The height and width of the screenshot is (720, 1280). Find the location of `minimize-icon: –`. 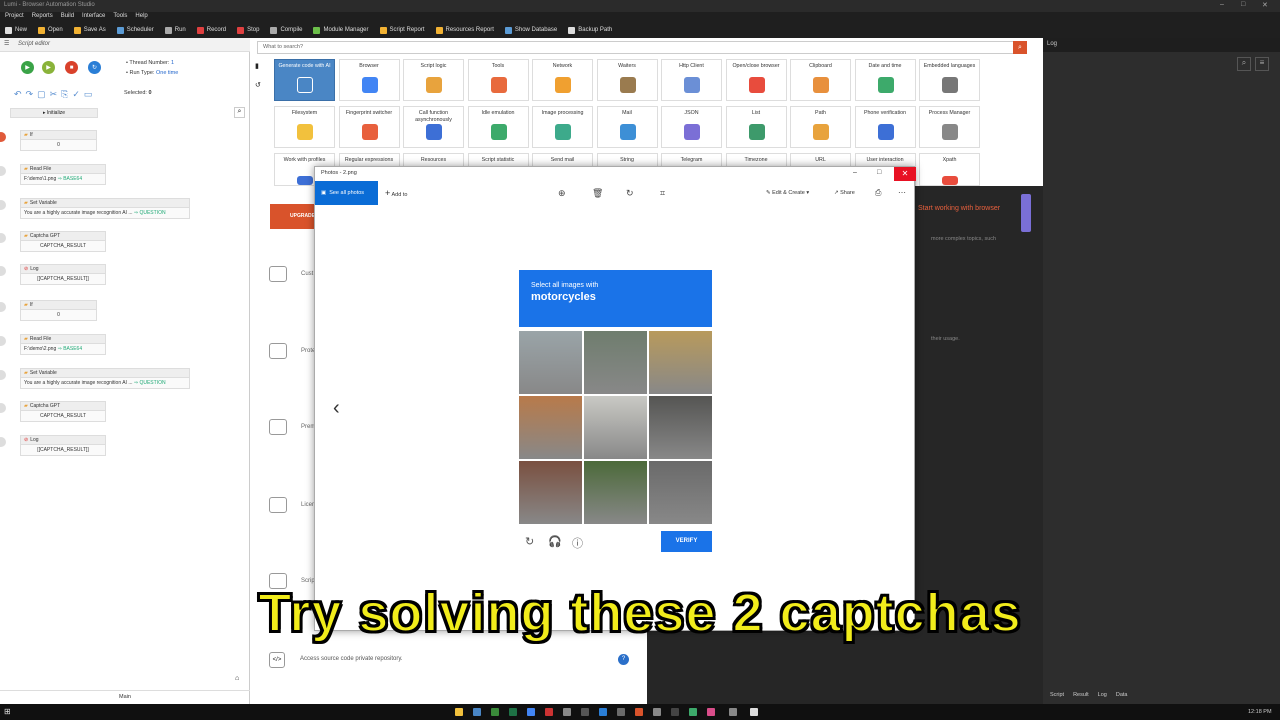

minimize-icon: – is located at coordinates (1222, 4).